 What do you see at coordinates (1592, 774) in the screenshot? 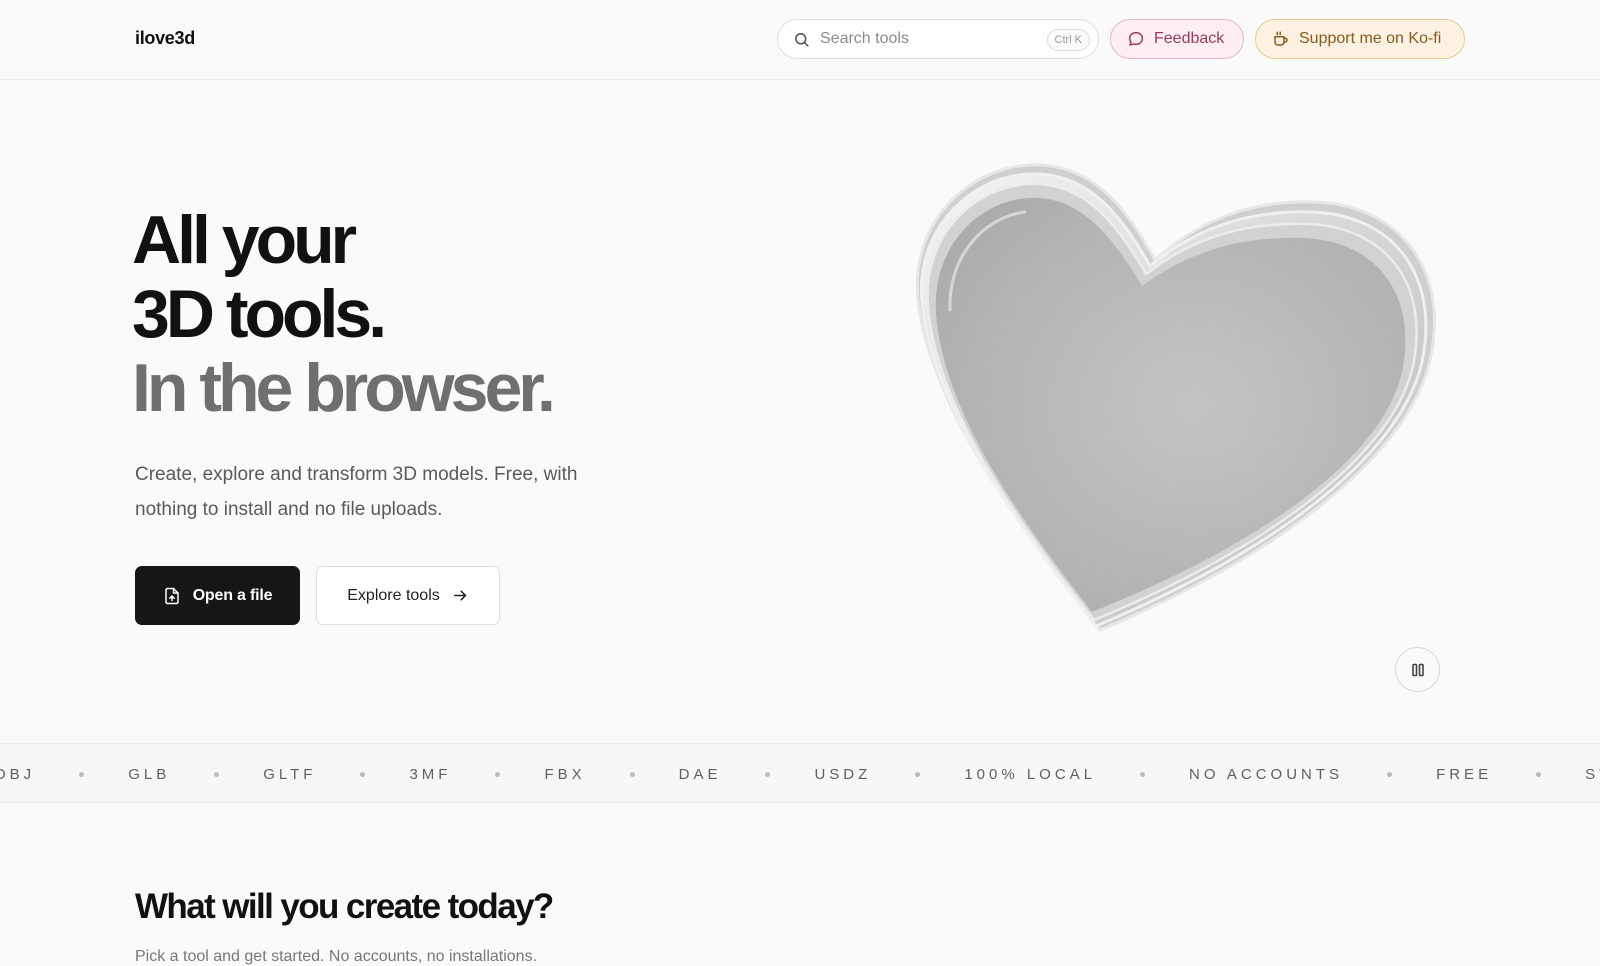
I see `marquee-item: STL` at bounding box center [1592, 774].